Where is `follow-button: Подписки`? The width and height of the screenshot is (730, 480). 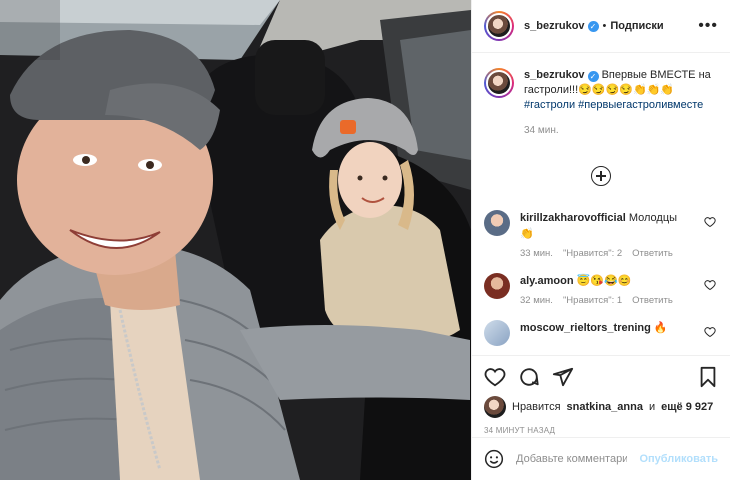
follow-button: Подписки is located at coordinates (636, 26).